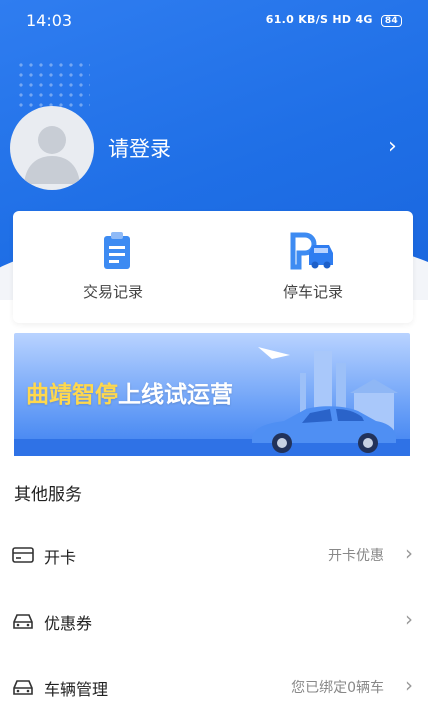  I want to click on parking-car-icon, so click(311, 251).